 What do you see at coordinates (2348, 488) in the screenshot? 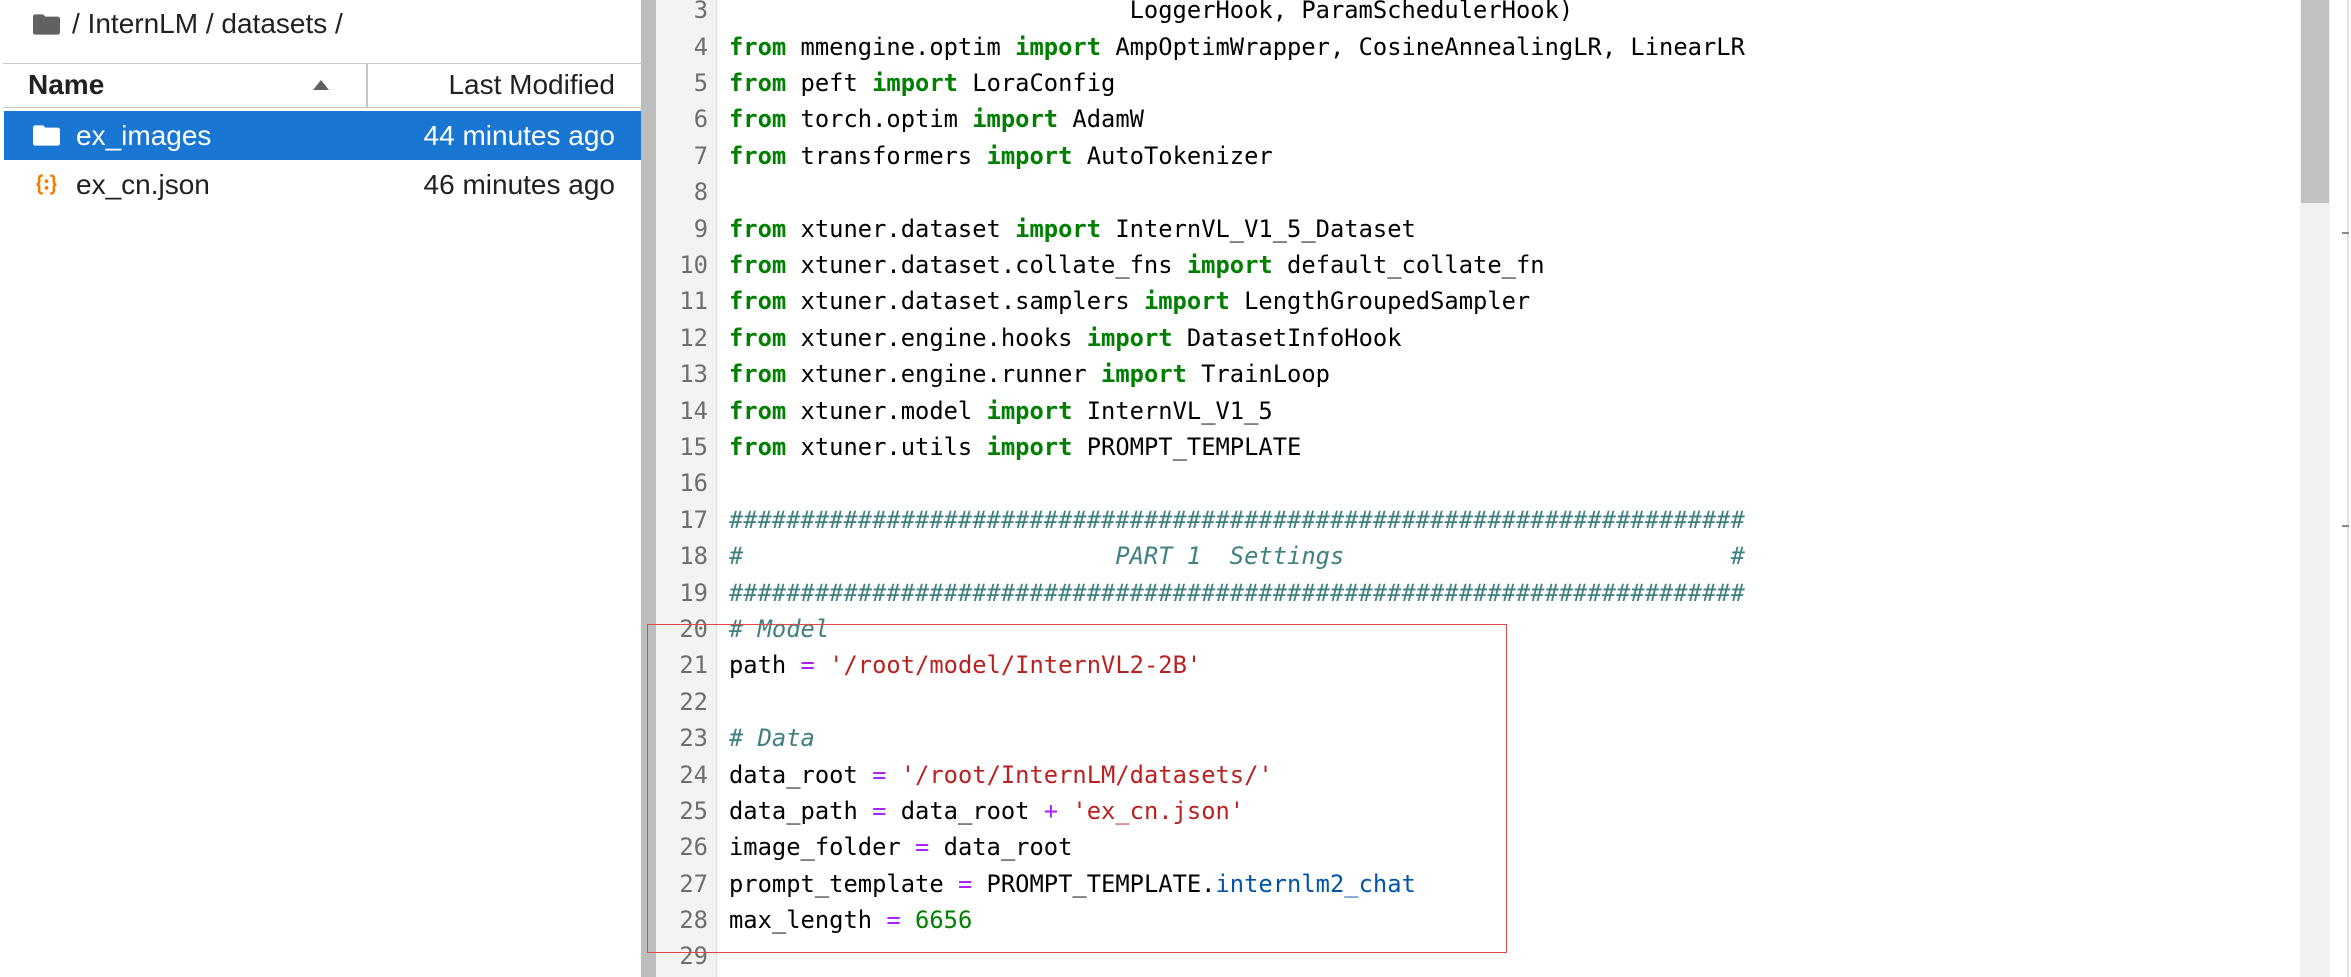
I see `right-panel-edge` at bounding box center [2348, 488].